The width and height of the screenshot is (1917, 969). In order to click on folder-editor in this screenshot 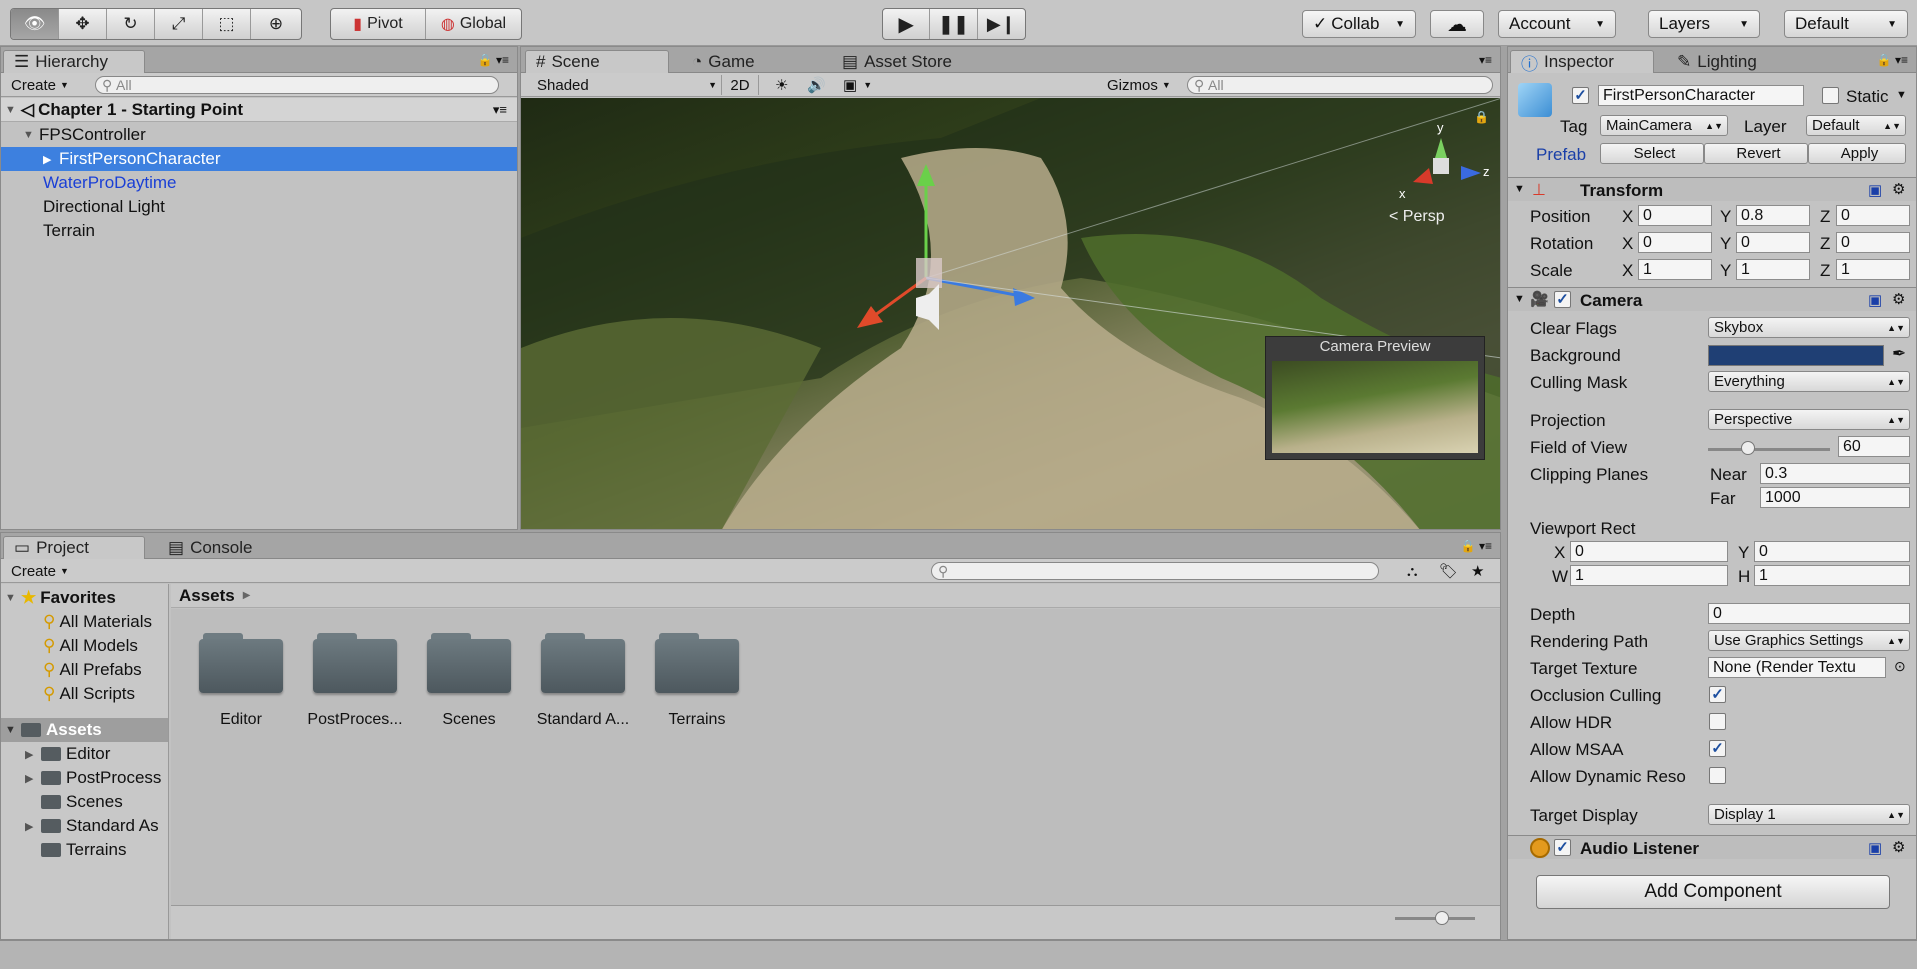, I will do `click(241, 662)`.